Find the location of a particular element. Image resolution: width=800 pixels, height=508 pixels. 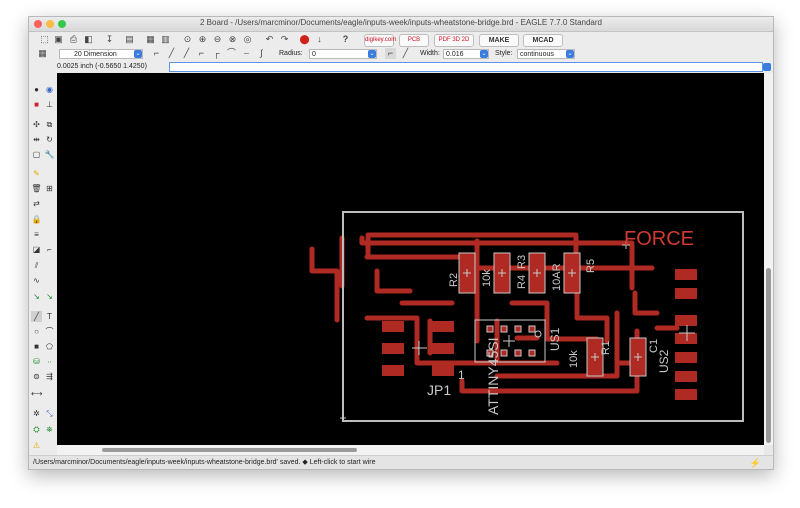

attribute-icon: ⇶ is located at coordinates (49, 376).